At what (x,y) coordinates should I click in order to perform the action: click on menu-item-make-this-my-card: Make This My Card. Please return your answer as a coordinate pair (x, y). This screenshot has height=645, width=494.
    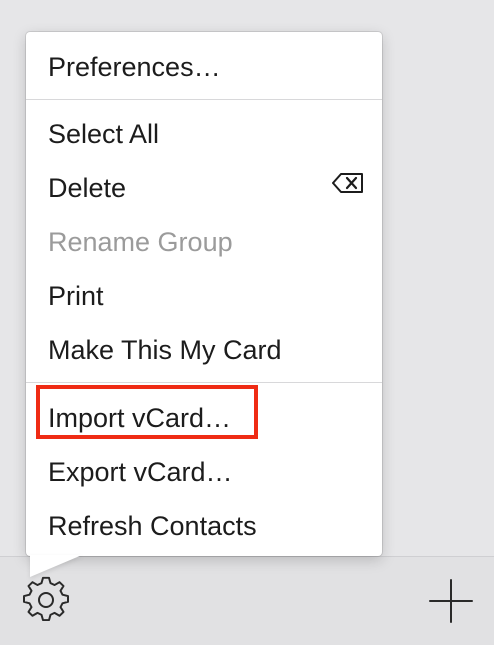
    Looking at the image, I should click on (204, 350).